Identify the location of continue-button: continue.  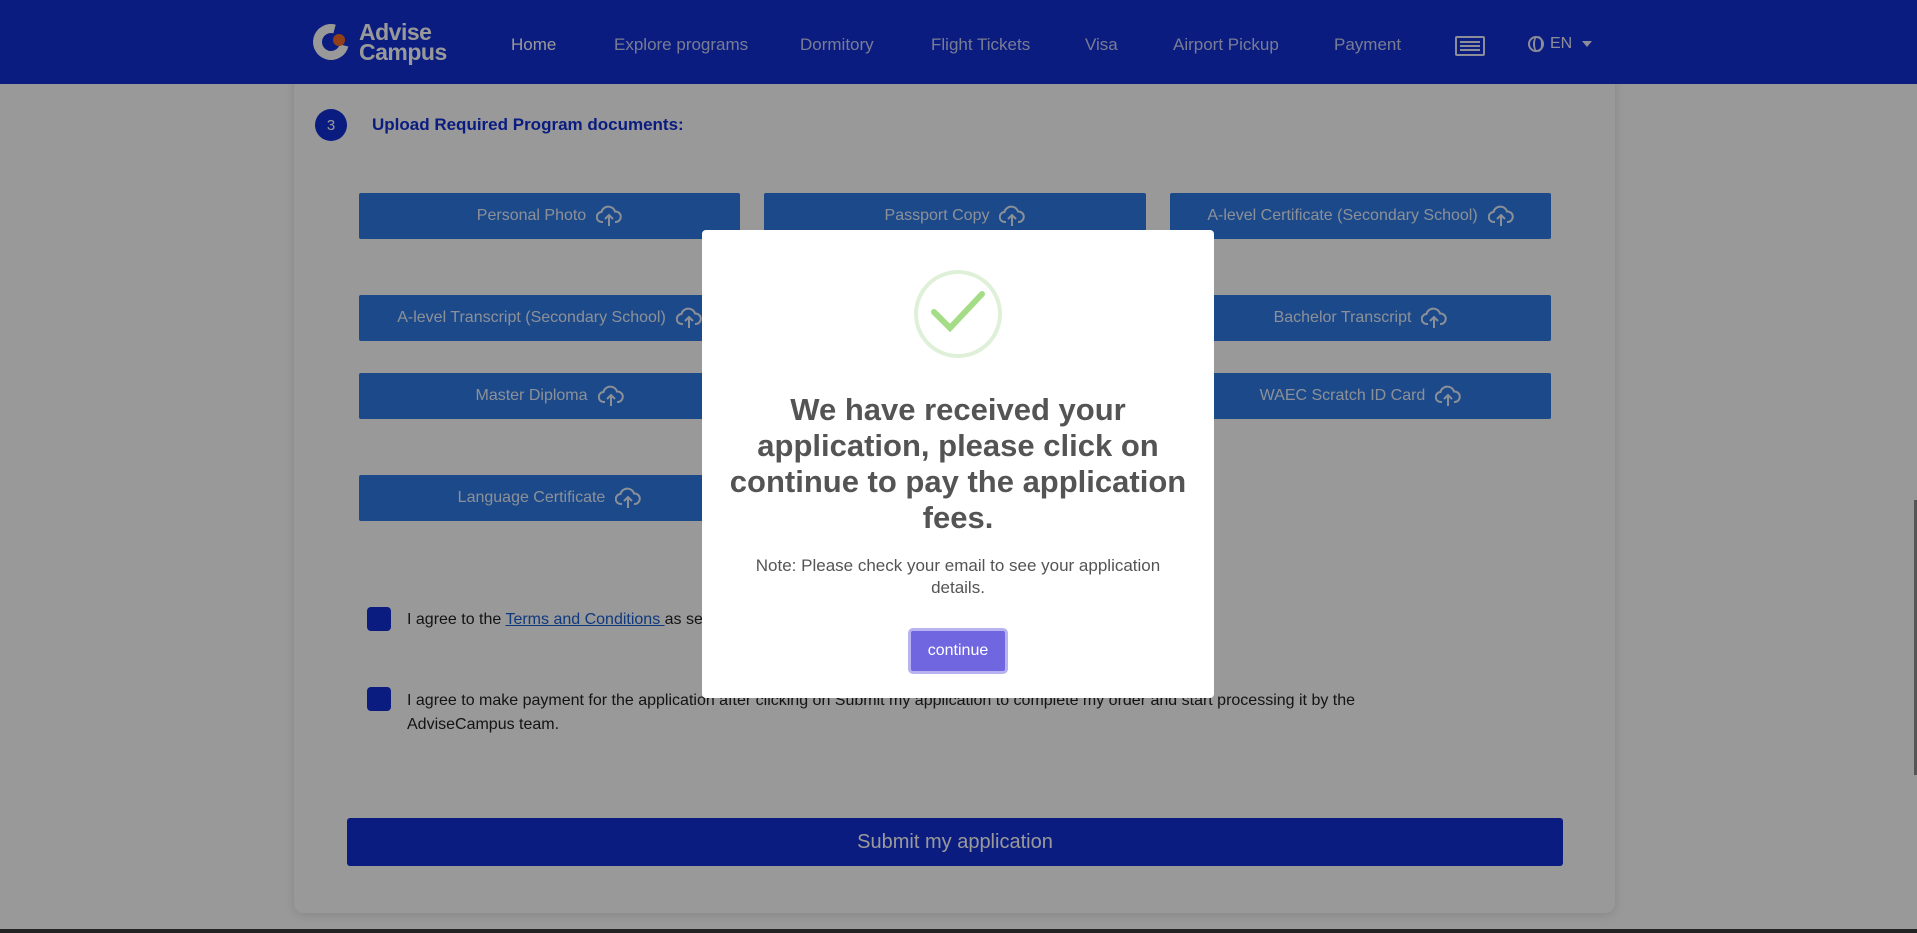
(958, 651).